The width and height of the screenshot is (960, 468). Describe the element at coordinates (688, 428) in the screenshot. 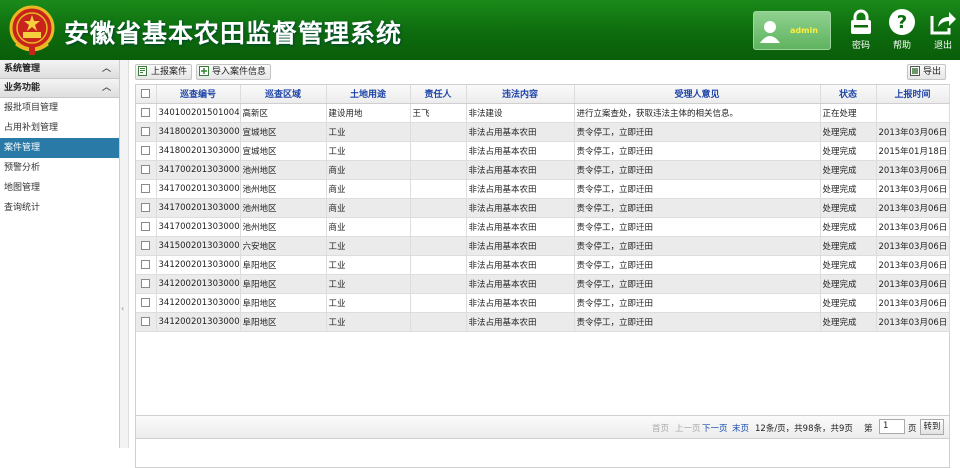

I see `prev-page-link: 上一页` at that location.